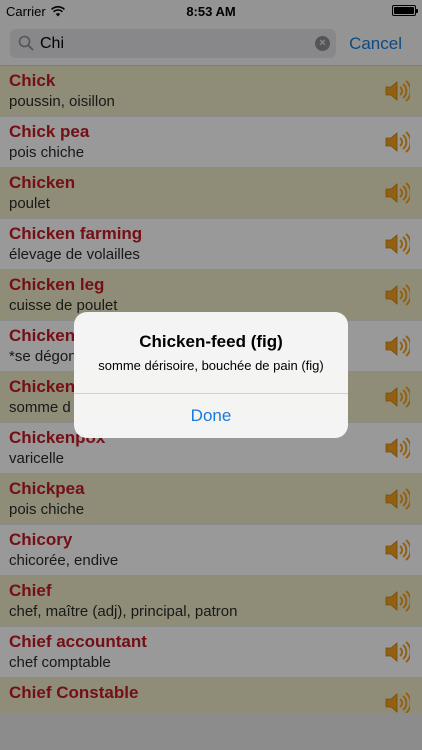 The height and width of the screenshot is (750, 422). What do you see at coordinates (405, 10) in the screenshot?
I see `battery-icon` at bounding box center [405, 10].